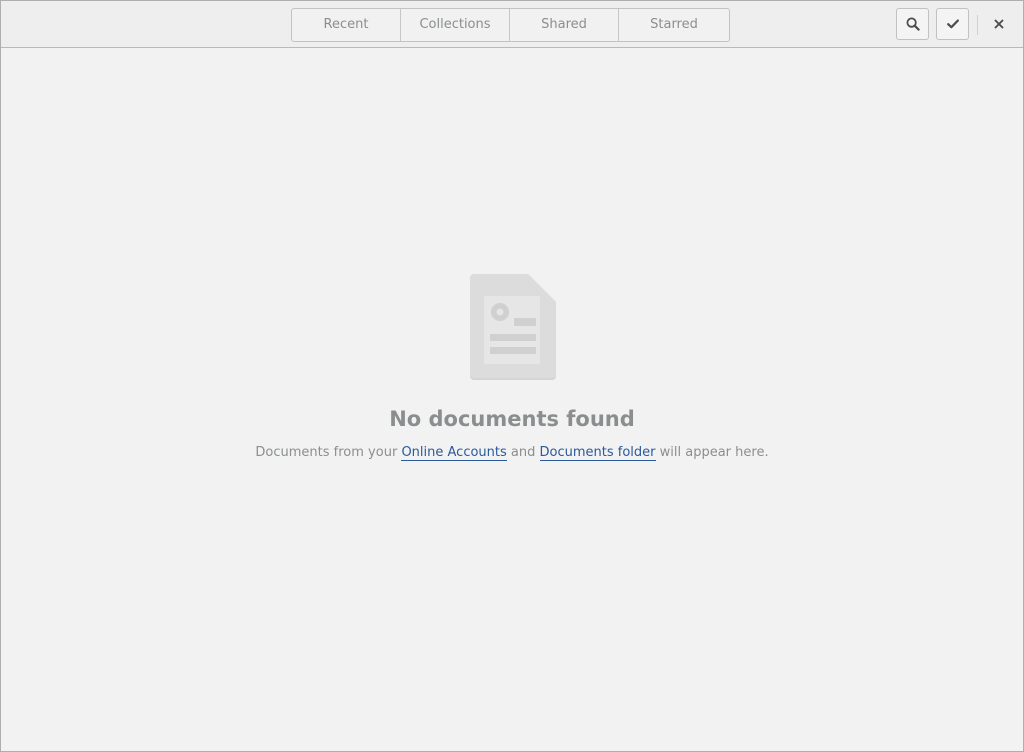 The width and height of the screenshot is (1024, 752). I want to click on tab-recent: Recent, so click(346, 25).